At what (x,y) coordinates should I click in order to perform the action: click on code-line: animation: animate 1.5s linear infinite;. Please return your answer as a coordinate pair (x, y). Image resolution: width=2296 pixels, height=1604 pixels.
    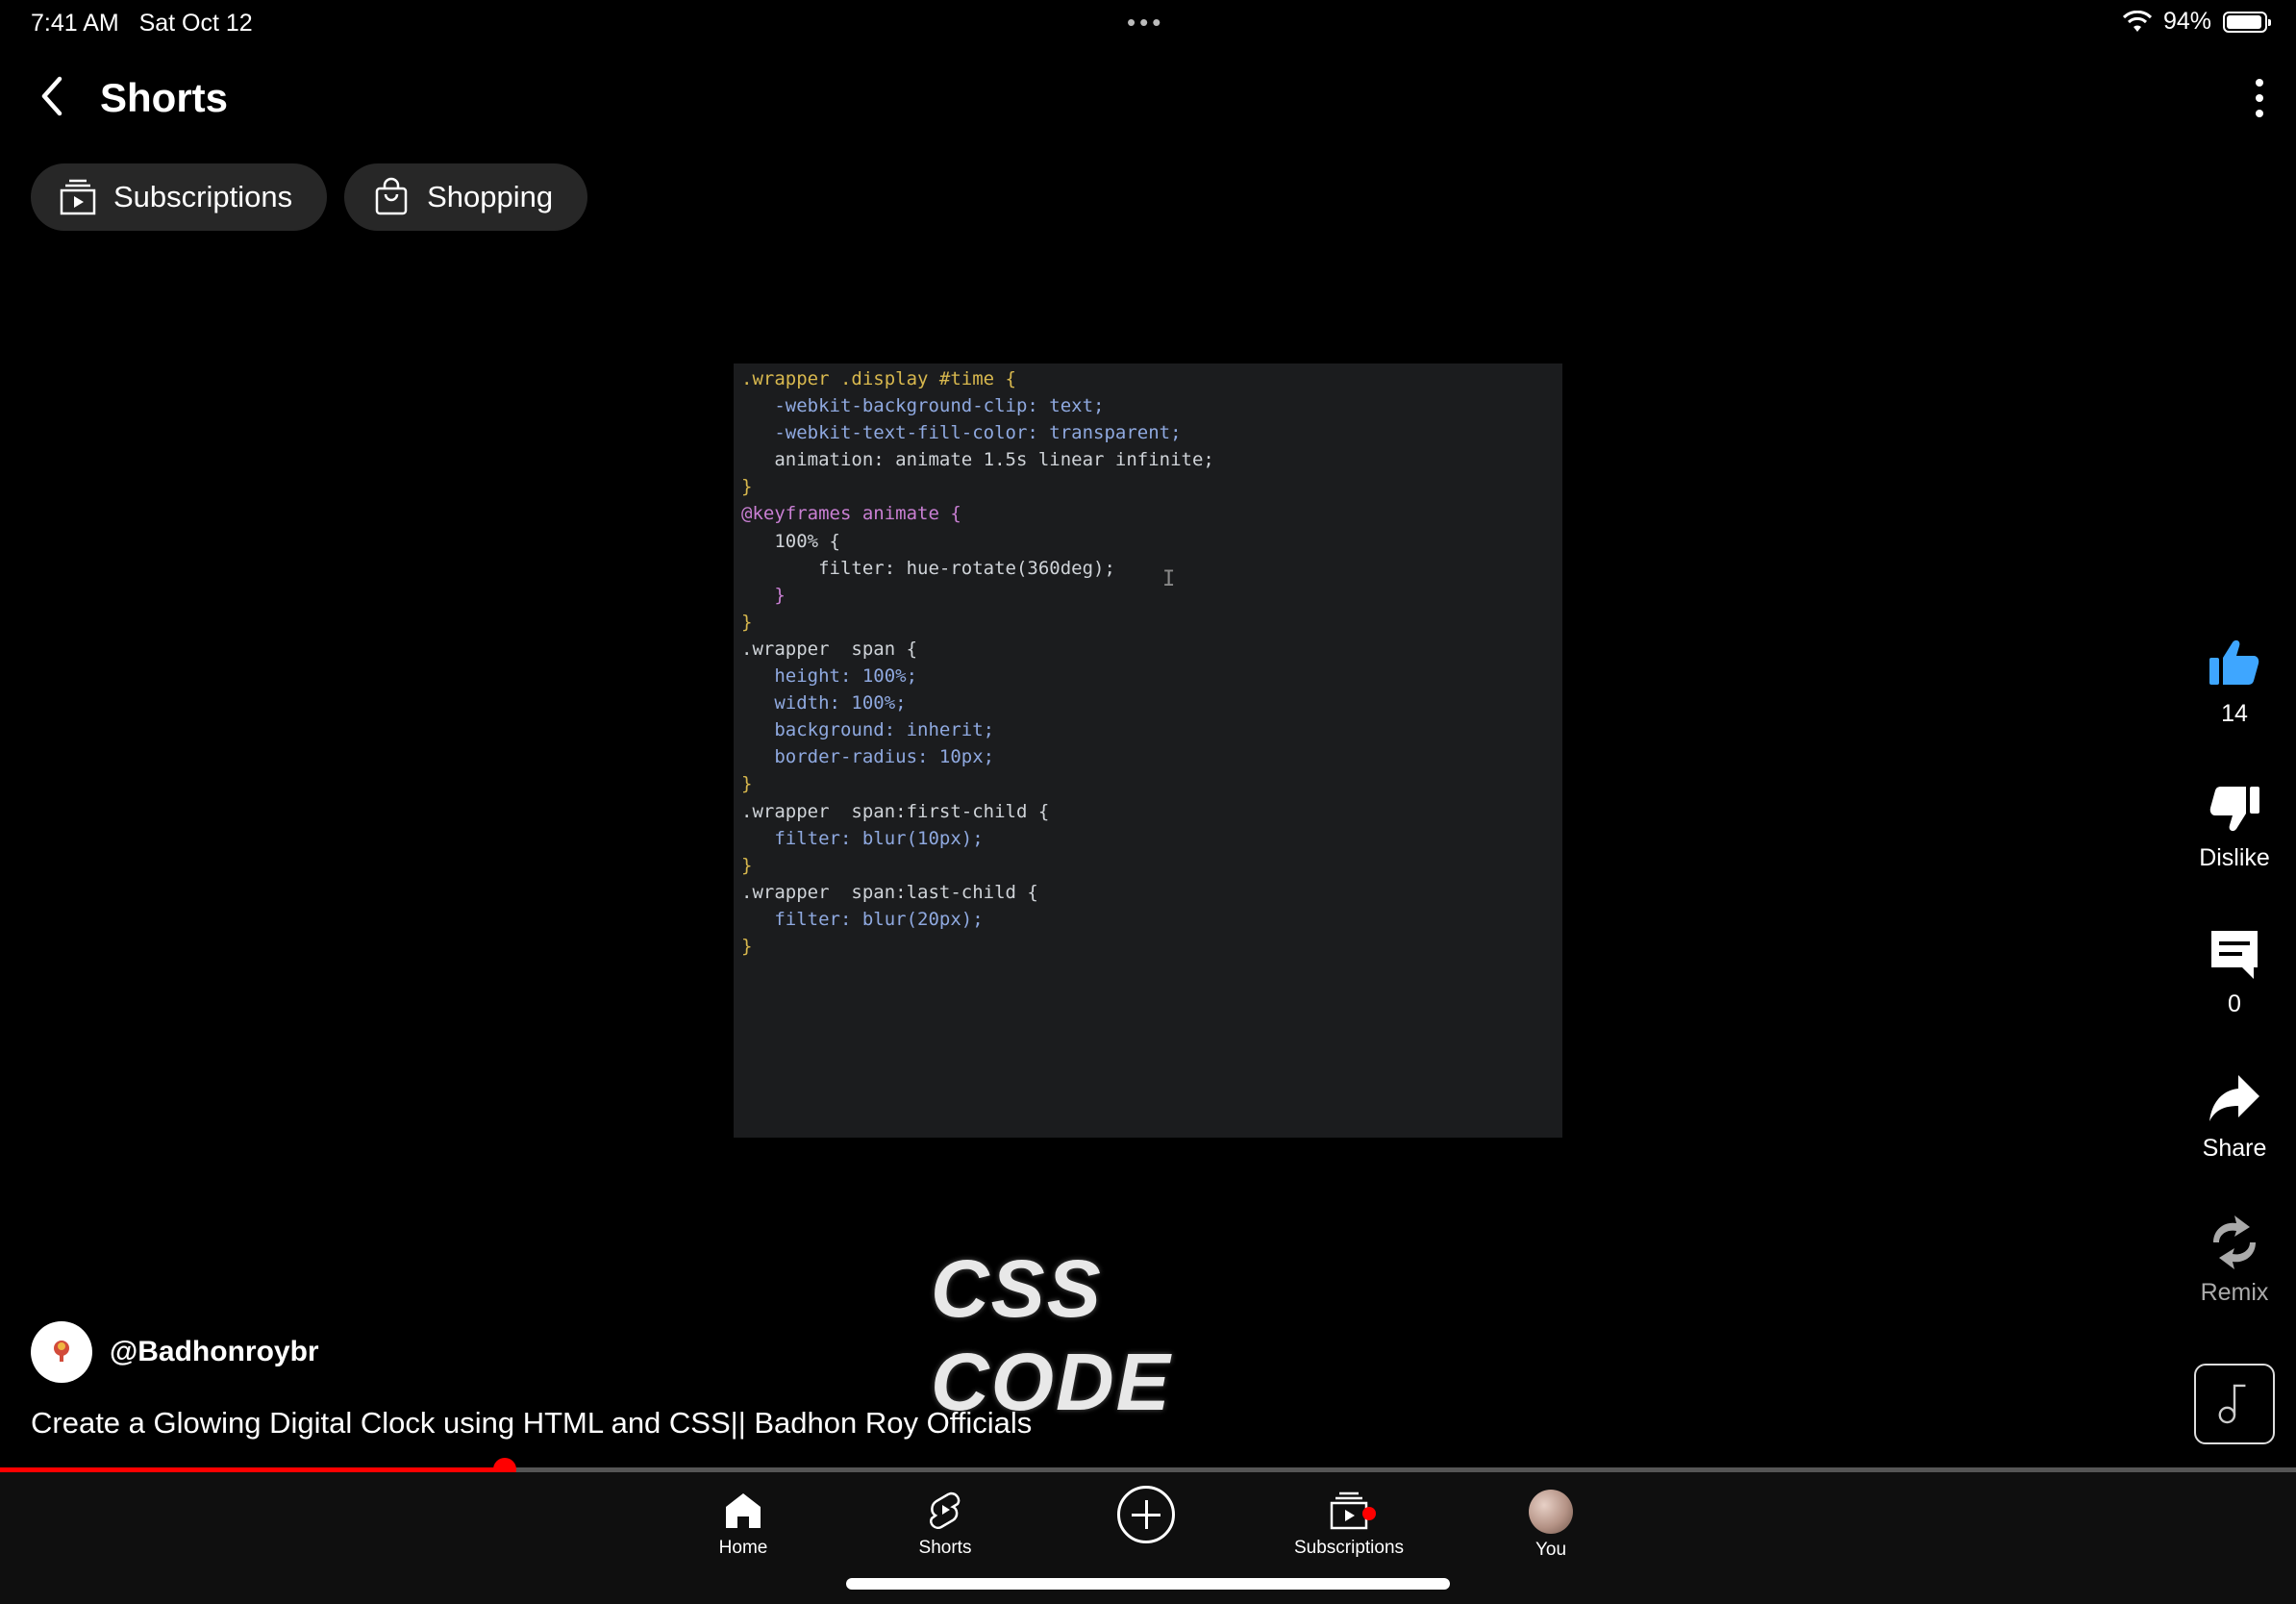
    Looking at the image, I should click on (977, 460).